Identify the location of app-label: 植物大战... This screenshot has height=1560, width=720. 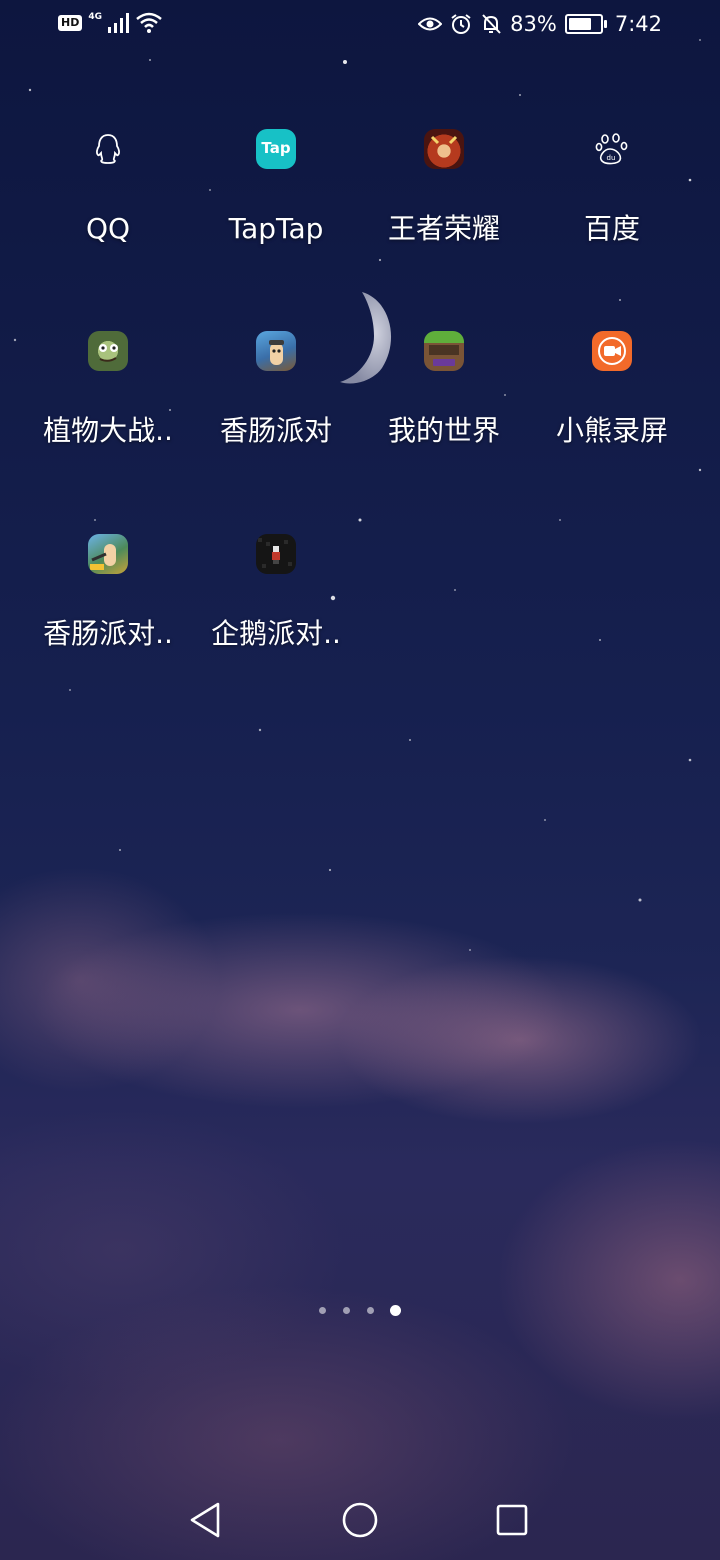
(108, 430).